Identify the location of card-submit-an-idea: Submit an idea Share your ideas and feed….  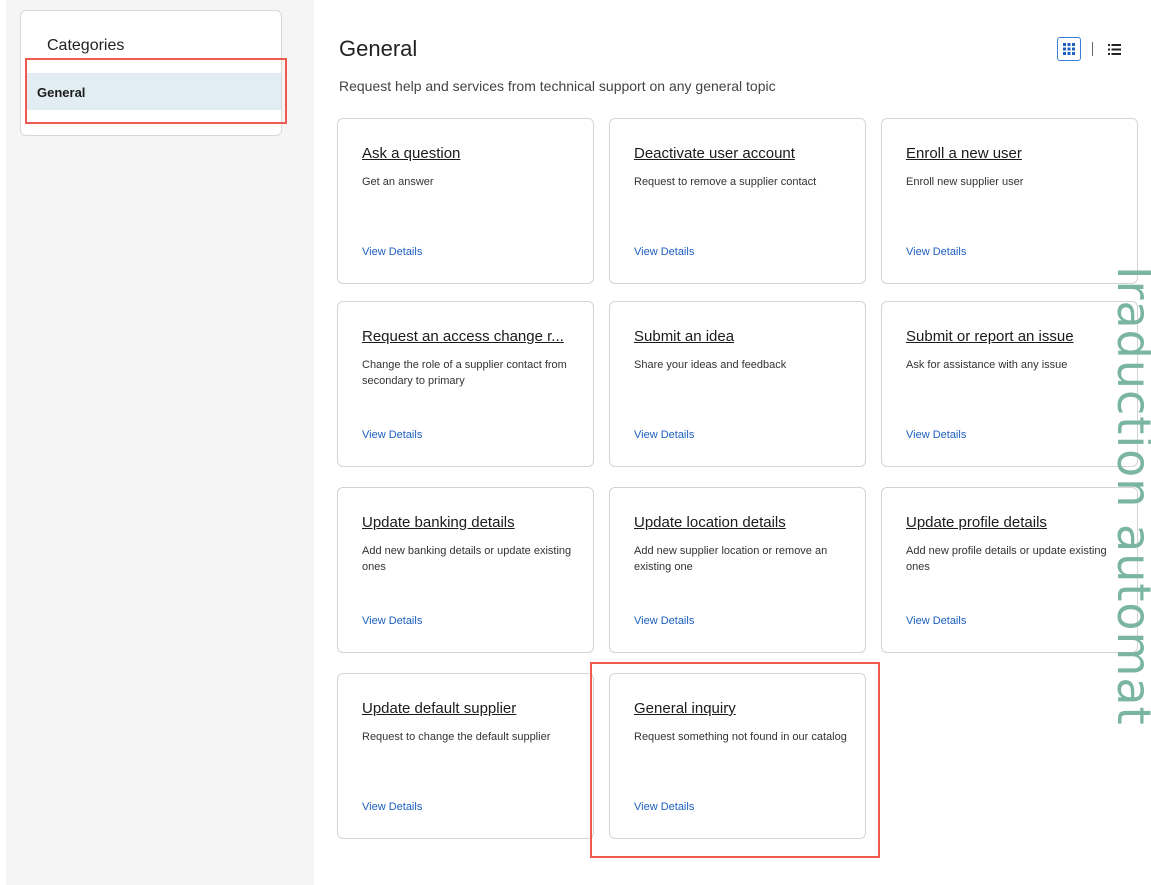
(737, 384).